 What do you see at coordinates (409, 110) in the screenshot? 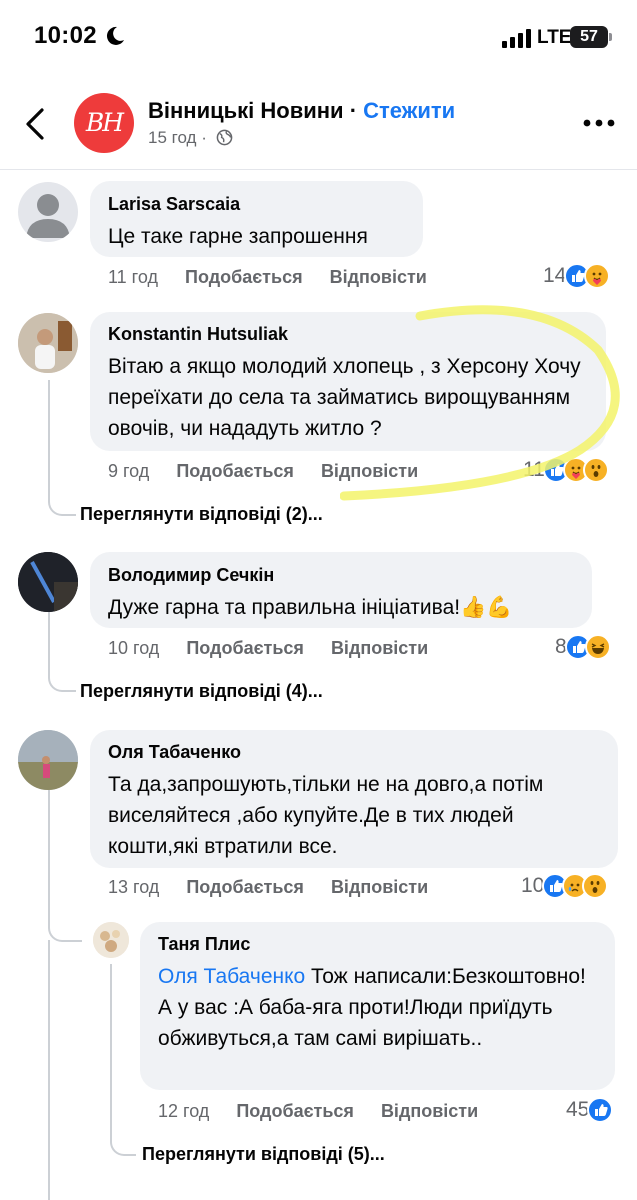
I see `follow-button: Стежити` at bounding box center [409, 110].